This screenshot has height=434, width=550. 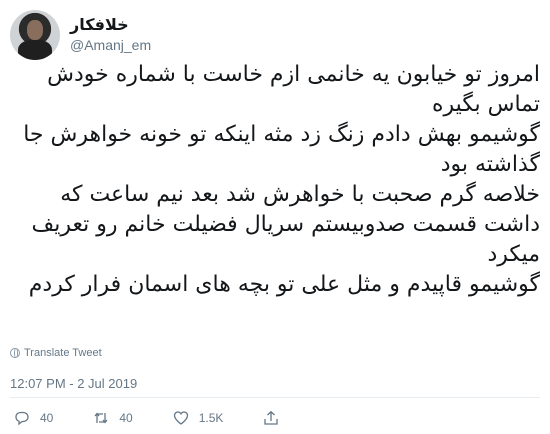 What do you see at coordinates (47, 418) in the screenshot?
I see `reply-count: 40` at bounding box center [47, 418].